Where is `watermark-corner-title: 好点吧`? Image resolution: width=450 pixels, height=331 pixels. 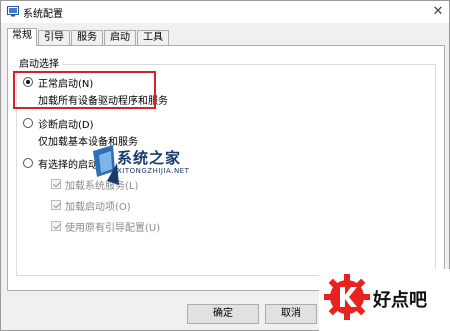 watermark-corner-title: 好点吧 is located at coordinates (400, 300).